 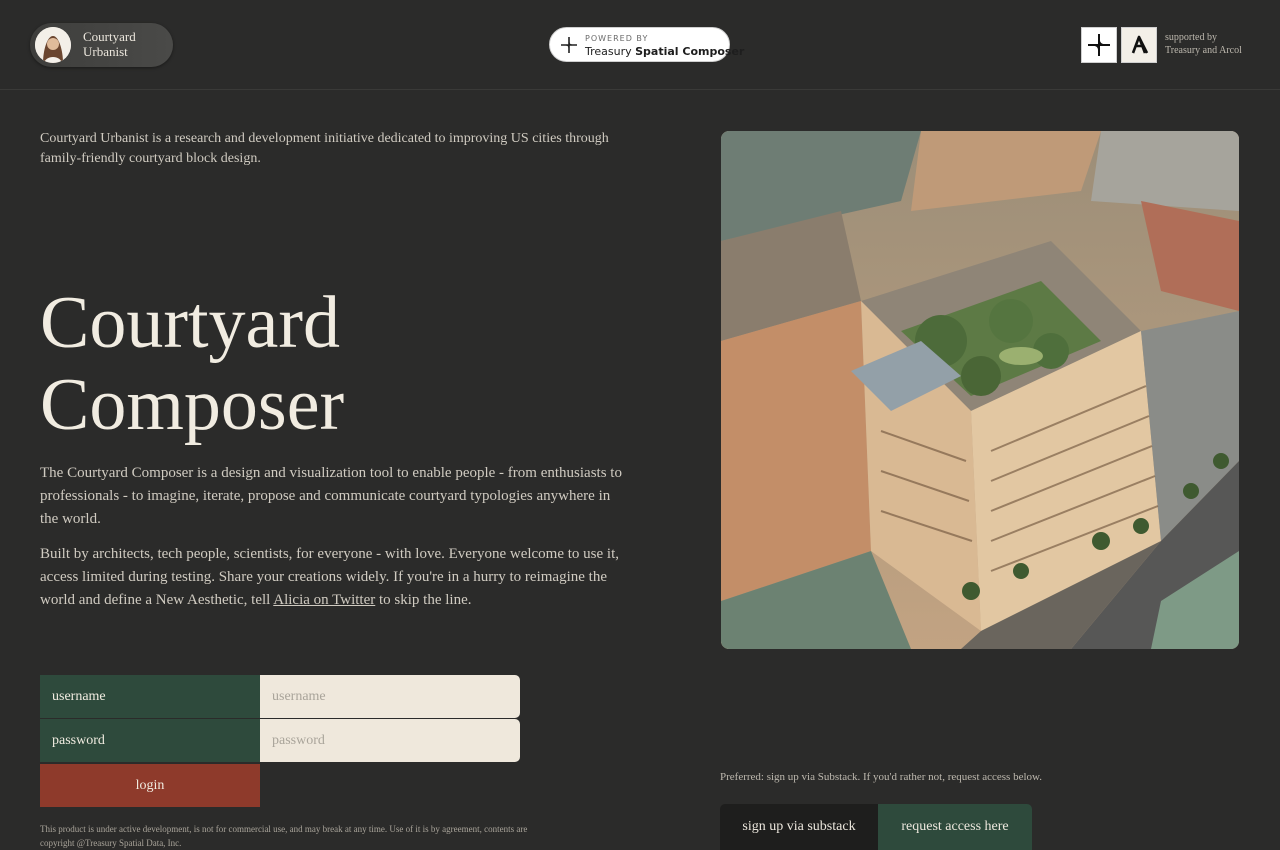 What do you see at coordinates (150, 785) in the screenshot?
I see `login-button: login` at bounding box center [150, 785].